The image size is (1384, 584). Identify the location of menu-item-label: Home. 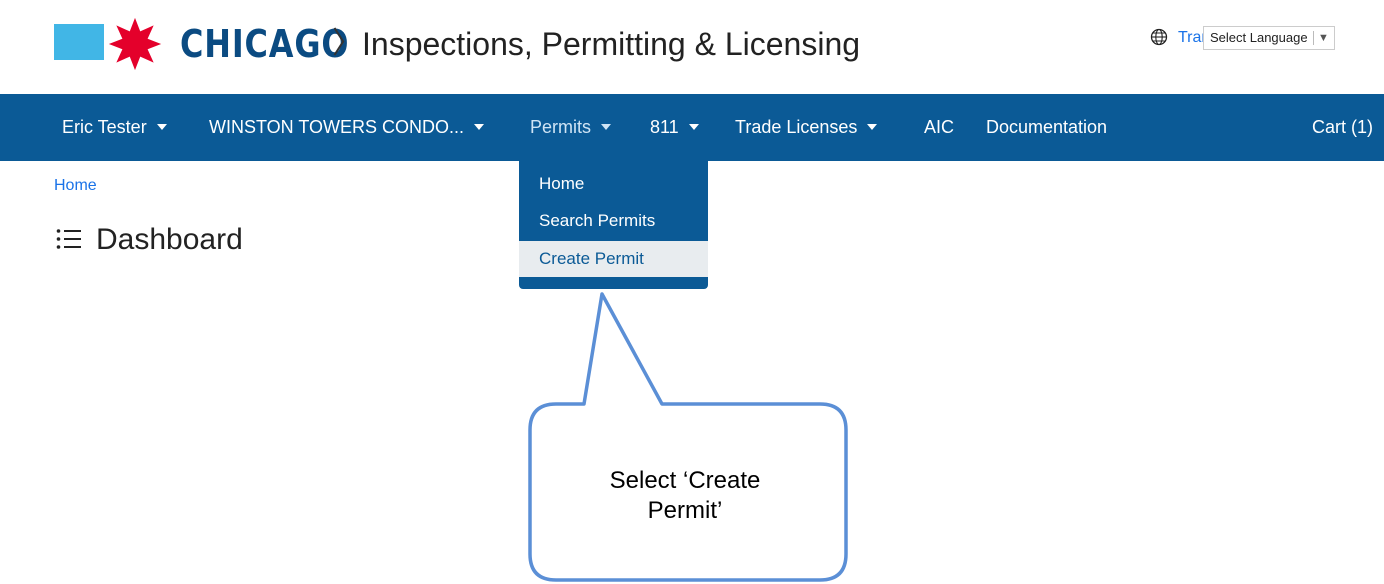
(562, 183).